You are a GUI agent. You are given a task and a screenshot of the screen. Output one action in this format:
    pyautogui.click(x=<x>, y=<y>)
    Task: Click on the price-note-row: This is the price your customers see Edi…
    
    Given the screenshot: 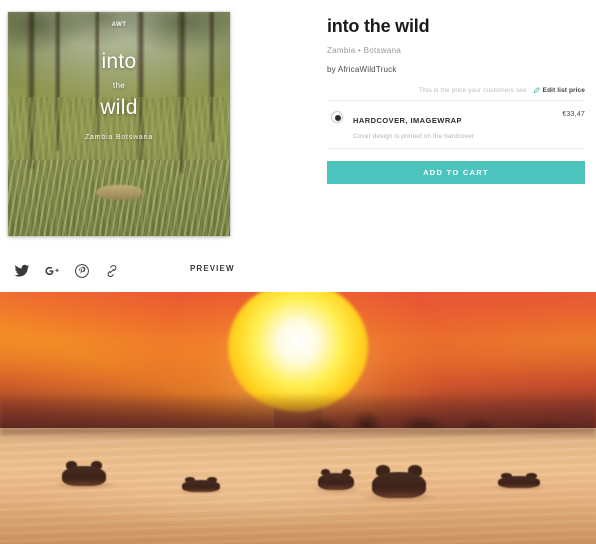 What is the action you would take?
    pyautogui.click(x=456, y=90)
    